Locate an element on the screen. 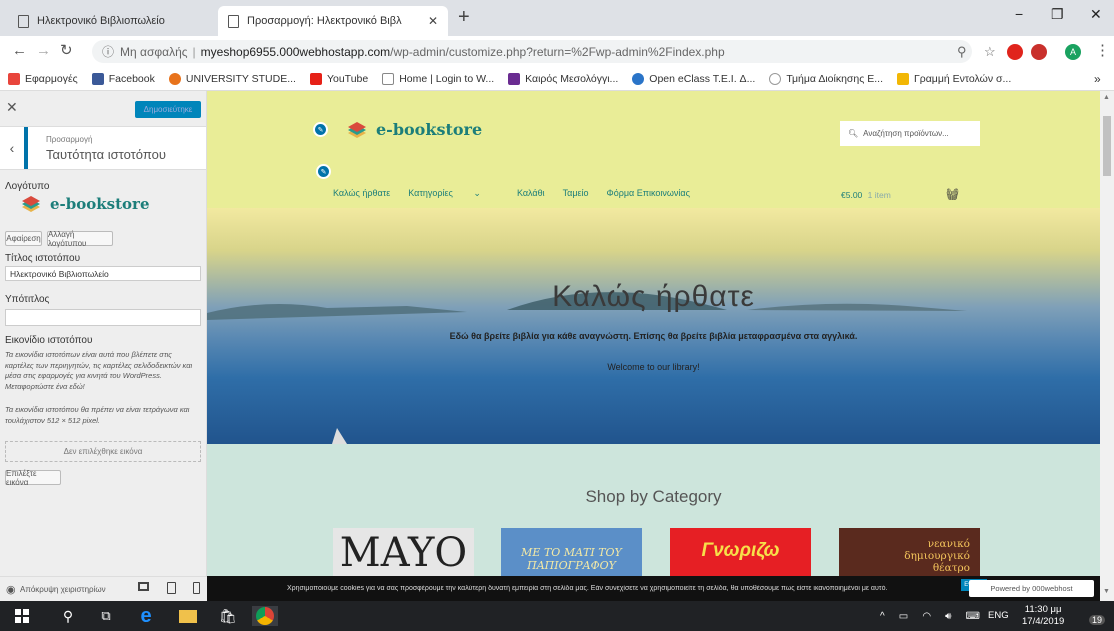  customizer-footer: ◉ Απόκρυψη χειριστηρίων is located at coordinates (103, 588).